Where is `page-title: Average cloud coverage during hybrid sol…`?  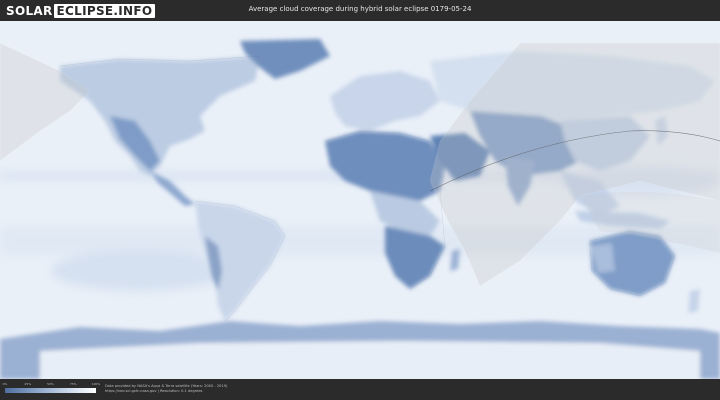 page-title: Average cloud coverage during hybrid sol… is located at coordinates (360, 9).